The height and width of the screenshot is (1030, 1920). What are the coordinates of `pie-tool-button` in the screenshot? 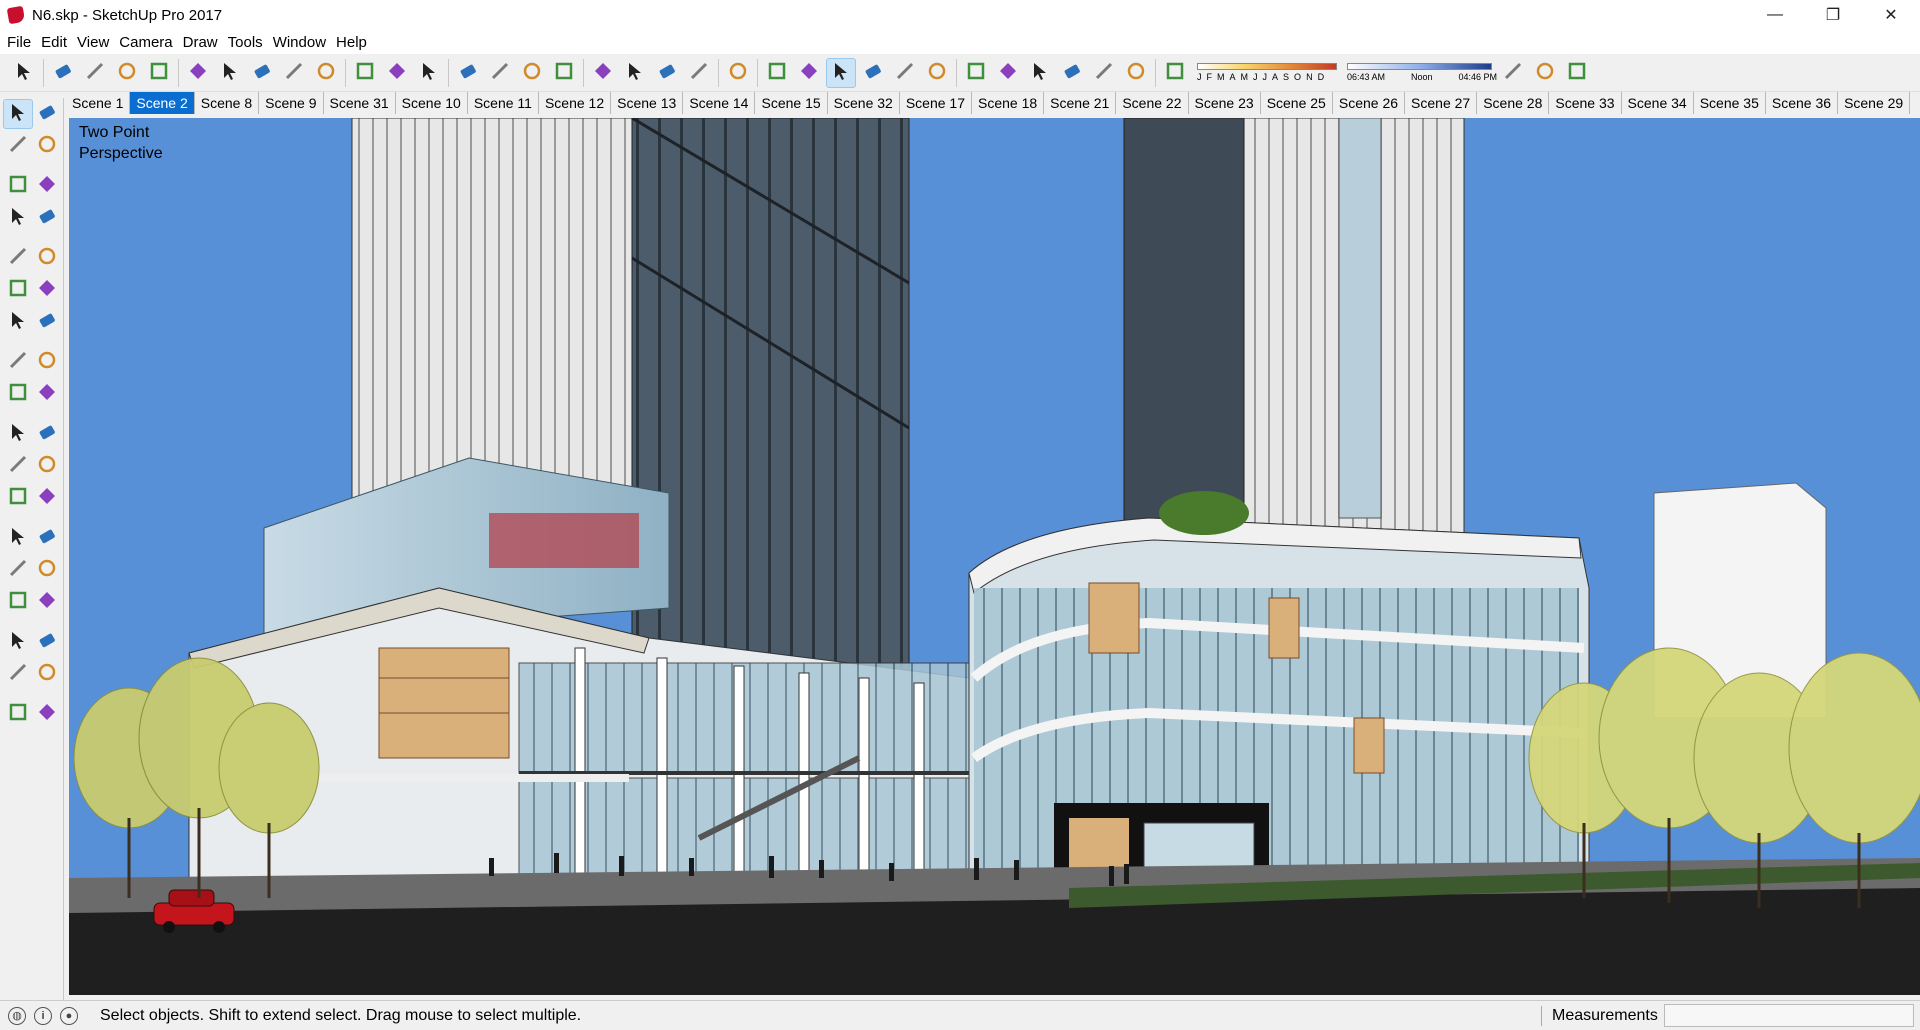 It's located at (48, 290).